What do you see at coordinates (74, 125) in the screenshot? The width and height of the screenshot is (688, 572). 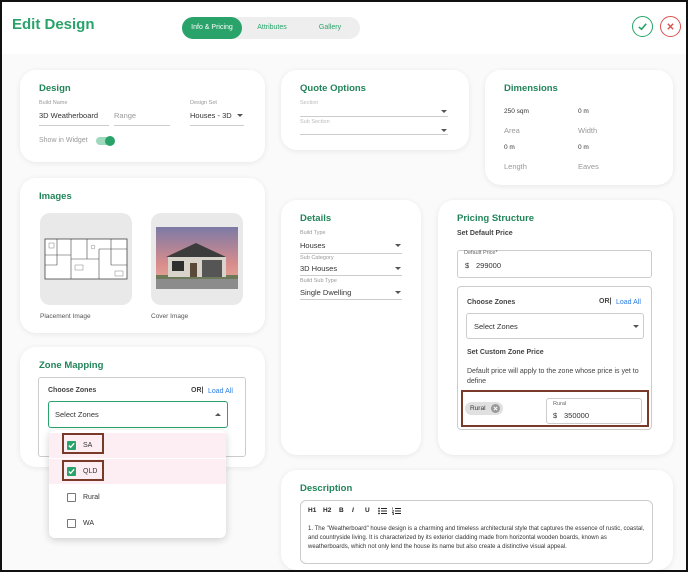 I see `build-name-underline` at bounding box center [74, 125].